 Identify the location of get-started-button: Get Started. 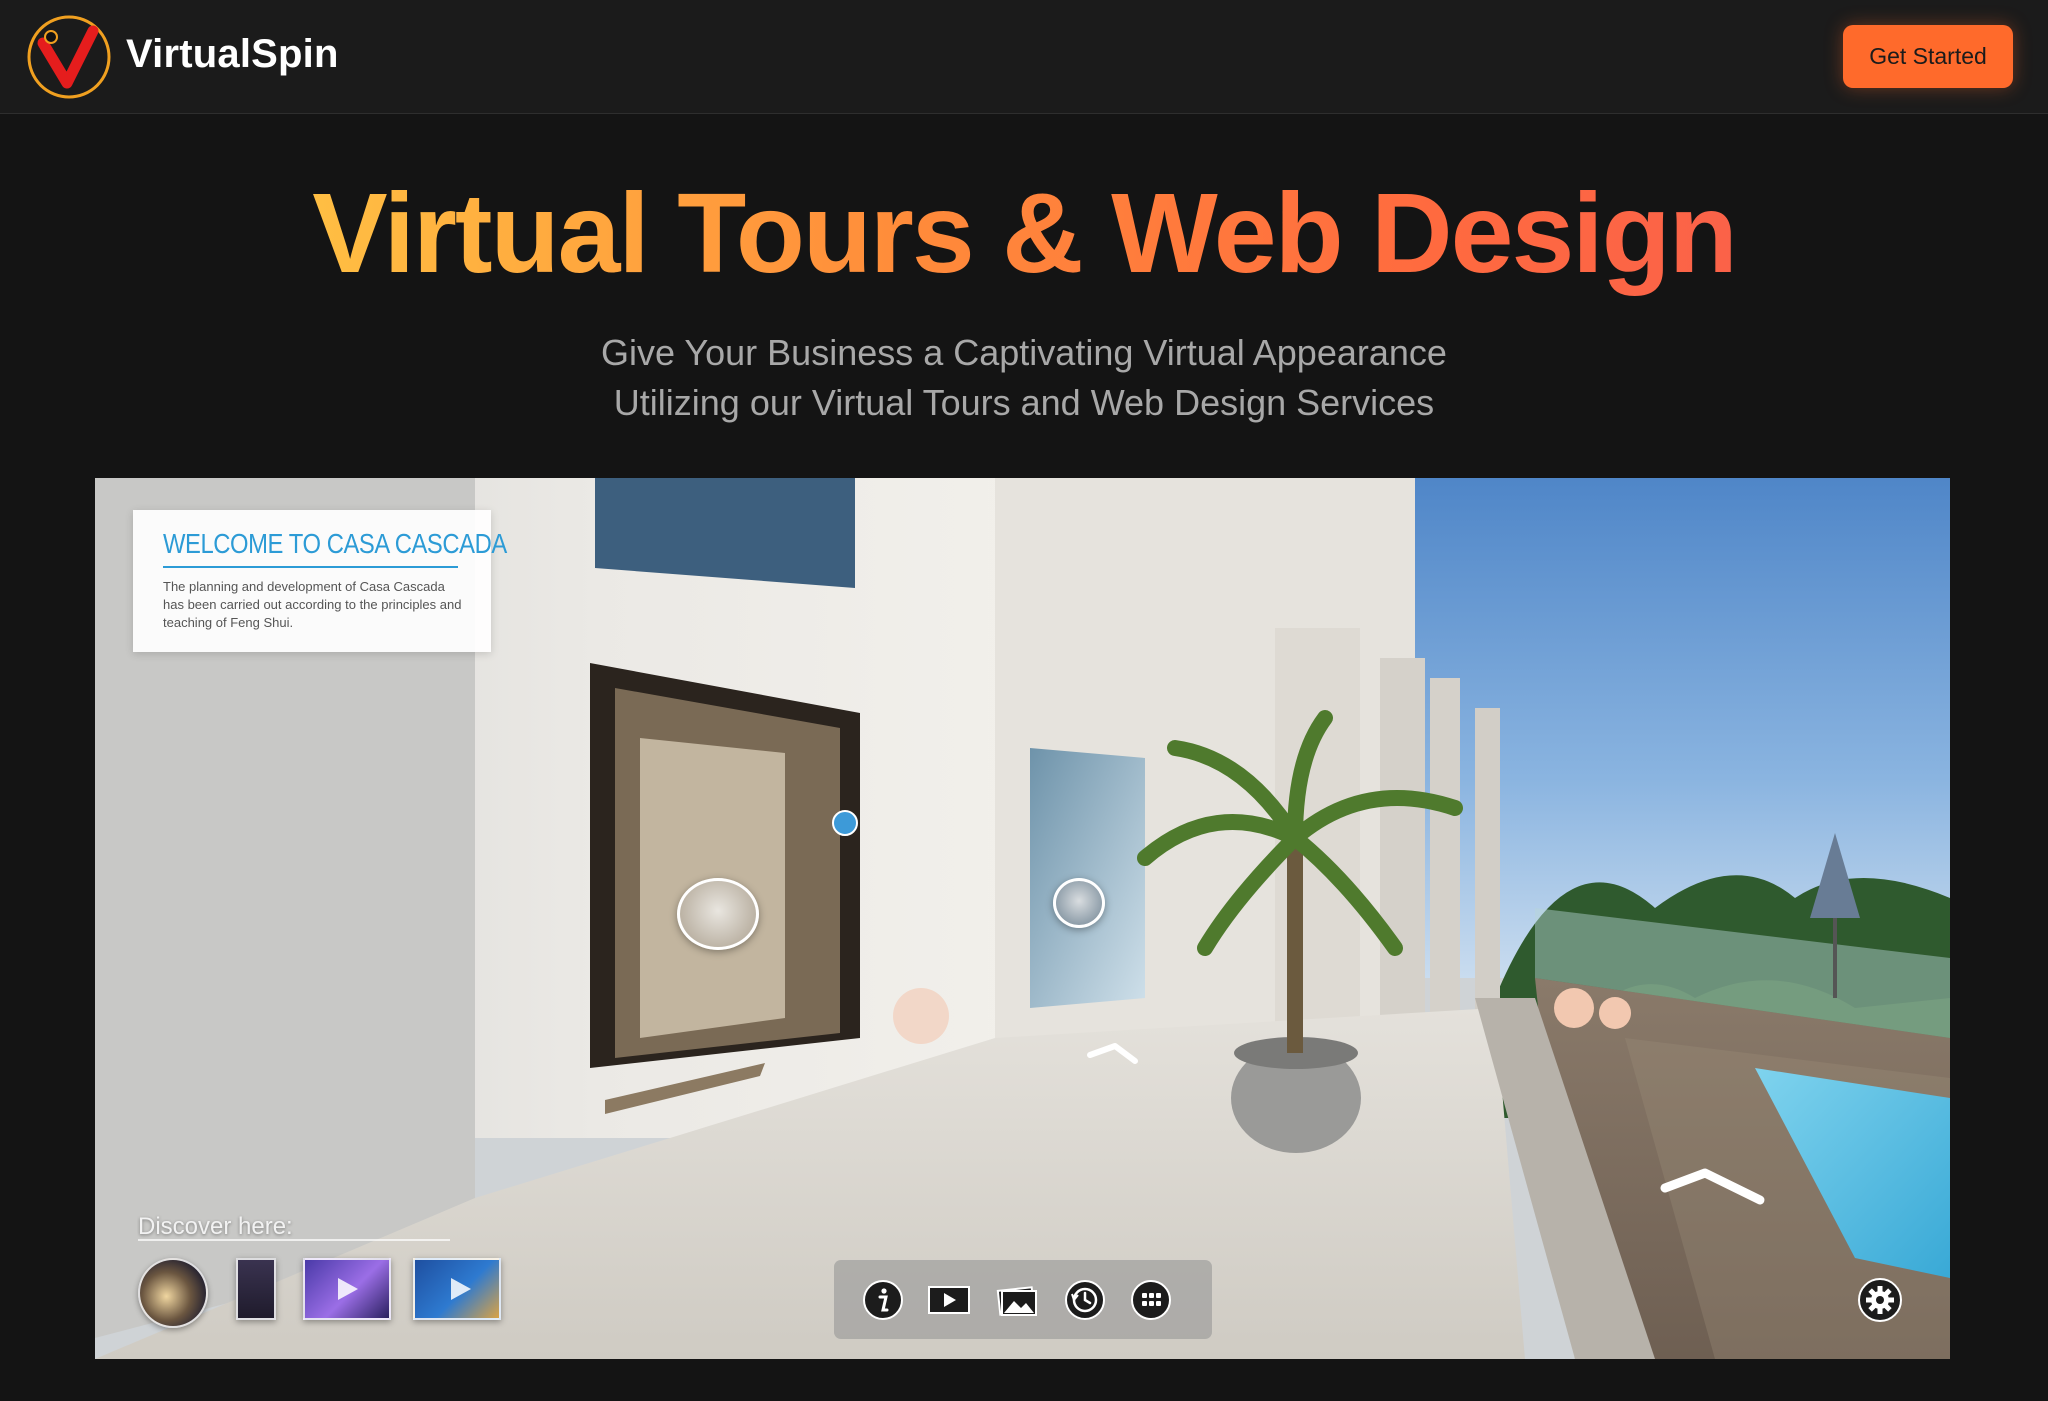
(1928, 56).